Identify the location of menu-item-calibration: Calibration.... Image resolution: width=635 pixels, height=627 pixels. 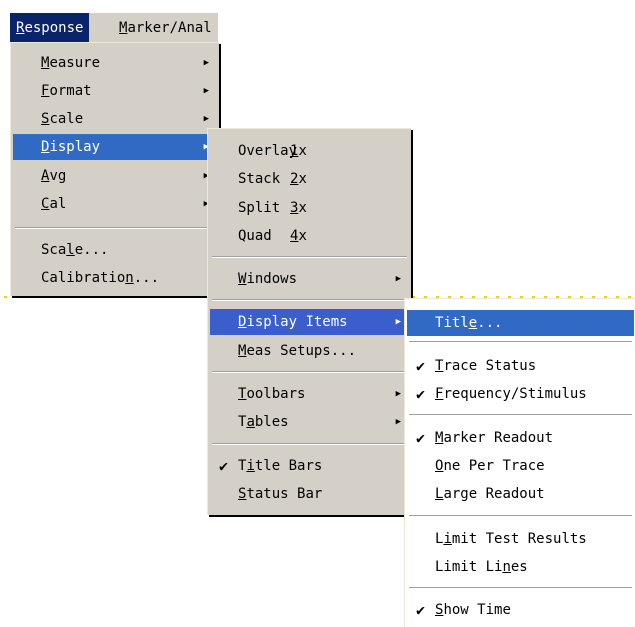
(115, 278).